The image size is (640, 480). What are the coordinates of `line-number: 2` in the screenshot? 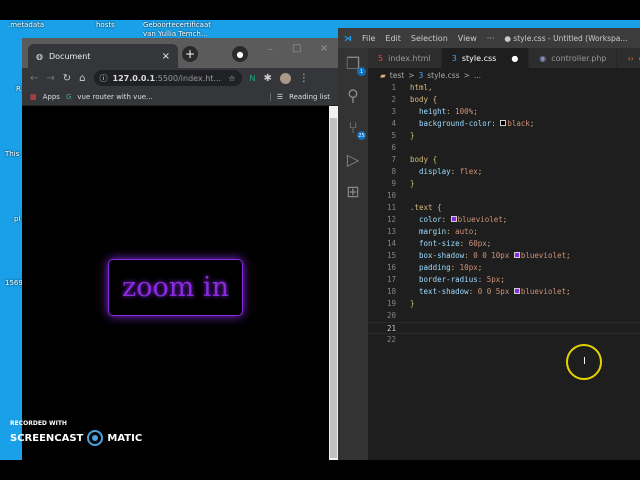 It's located at (393, 99).